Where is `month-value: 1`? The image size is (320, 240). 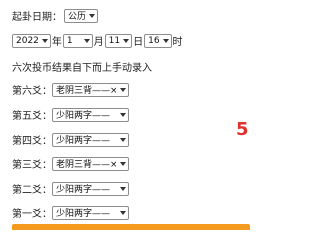
month-value: 1 is located at coordinates (69, 40).